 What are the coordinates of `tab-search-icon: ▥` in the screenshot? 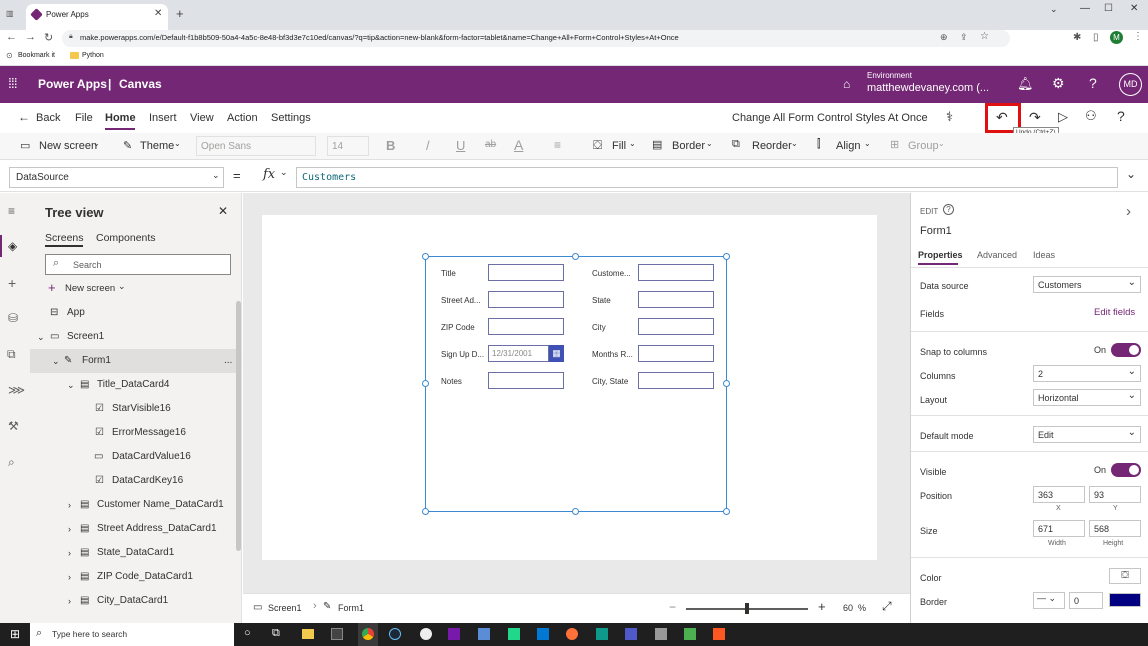 It's located at (10, 13).